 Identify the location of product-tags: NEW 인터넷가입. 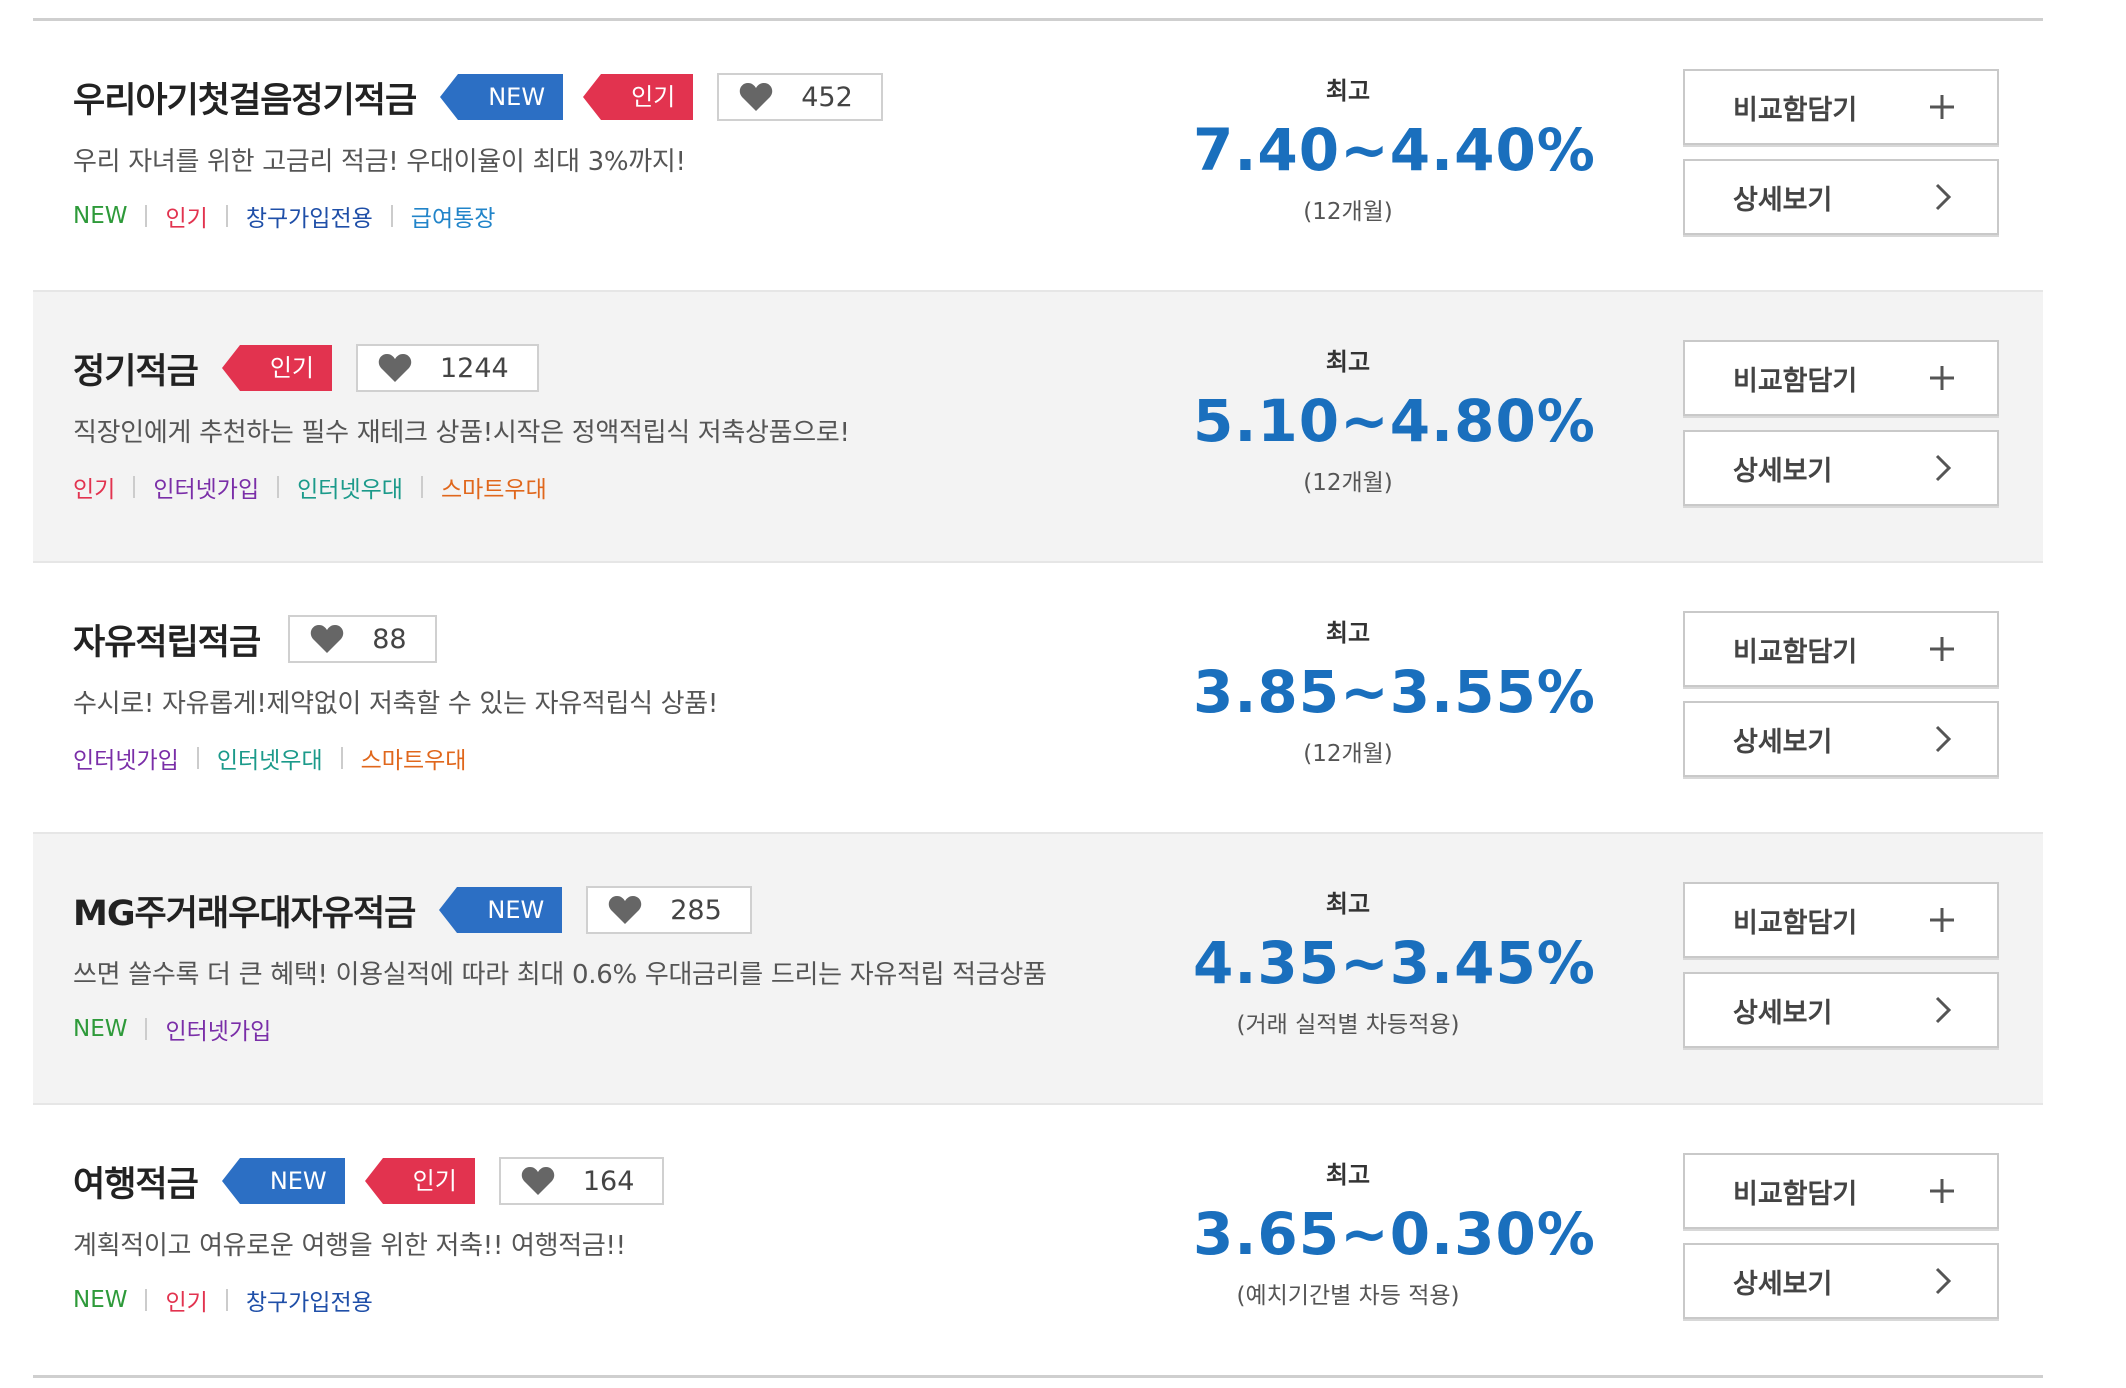
(172, 1029).